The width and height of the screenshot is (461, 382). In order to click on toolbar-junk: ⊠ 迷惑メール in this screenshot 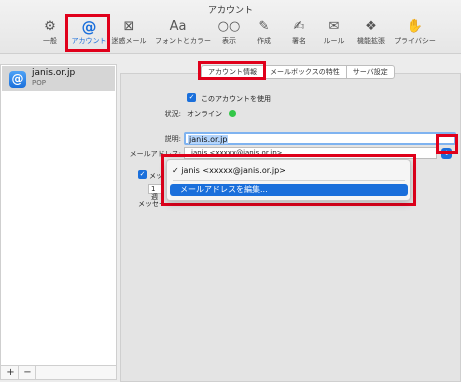, I will do `click(129, 34)`.